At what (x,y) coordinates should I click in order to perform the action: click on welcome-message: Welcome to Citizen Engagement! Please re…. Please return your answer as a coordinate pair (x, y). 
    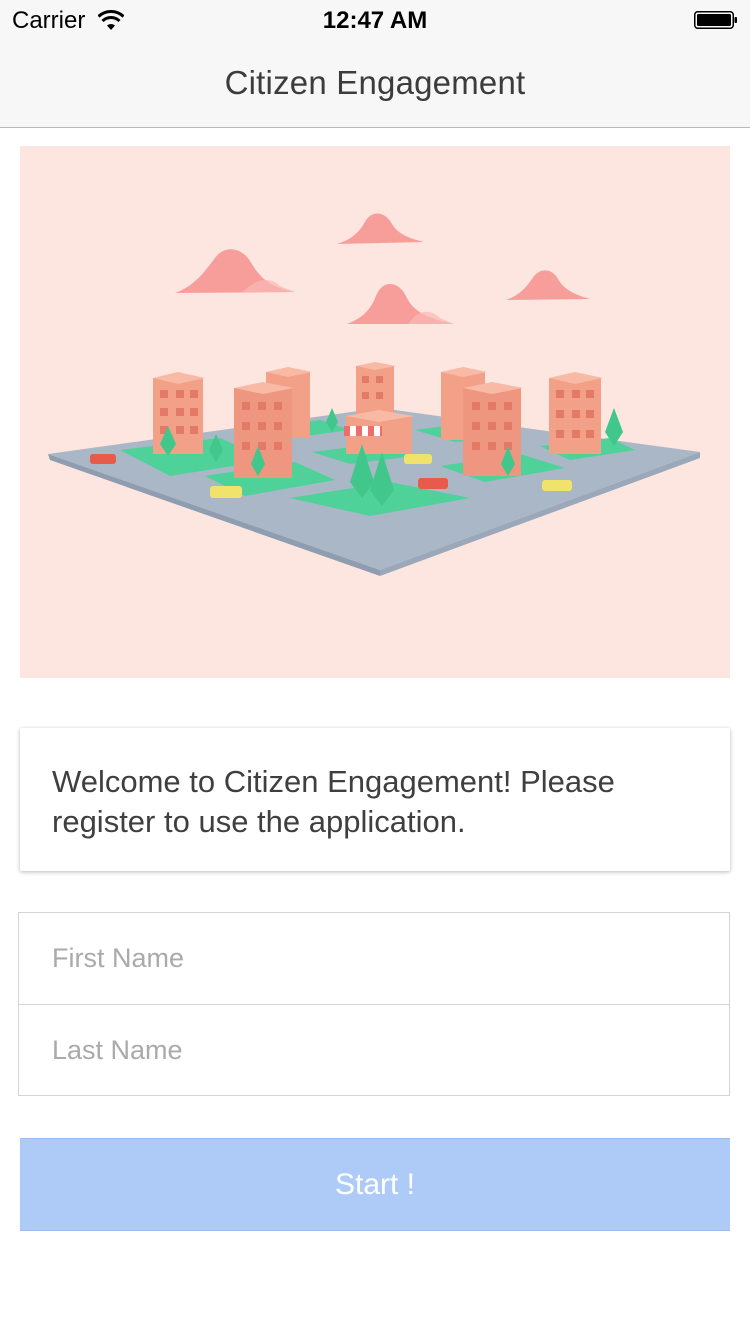
    Looking at the image, I should click on (333, 801).